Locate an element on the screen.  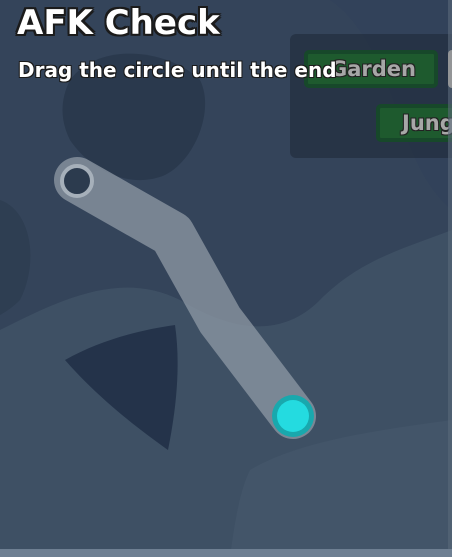
drag-handle-circle-icon is located at coordinates (293, 416).